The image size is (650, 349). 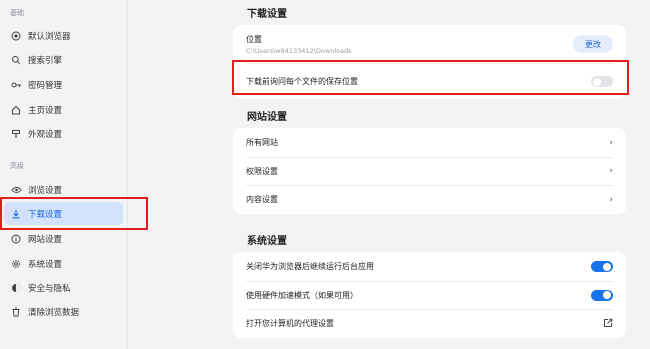 I want to click on download-location-label: 位置, so click(x=254, y=39).